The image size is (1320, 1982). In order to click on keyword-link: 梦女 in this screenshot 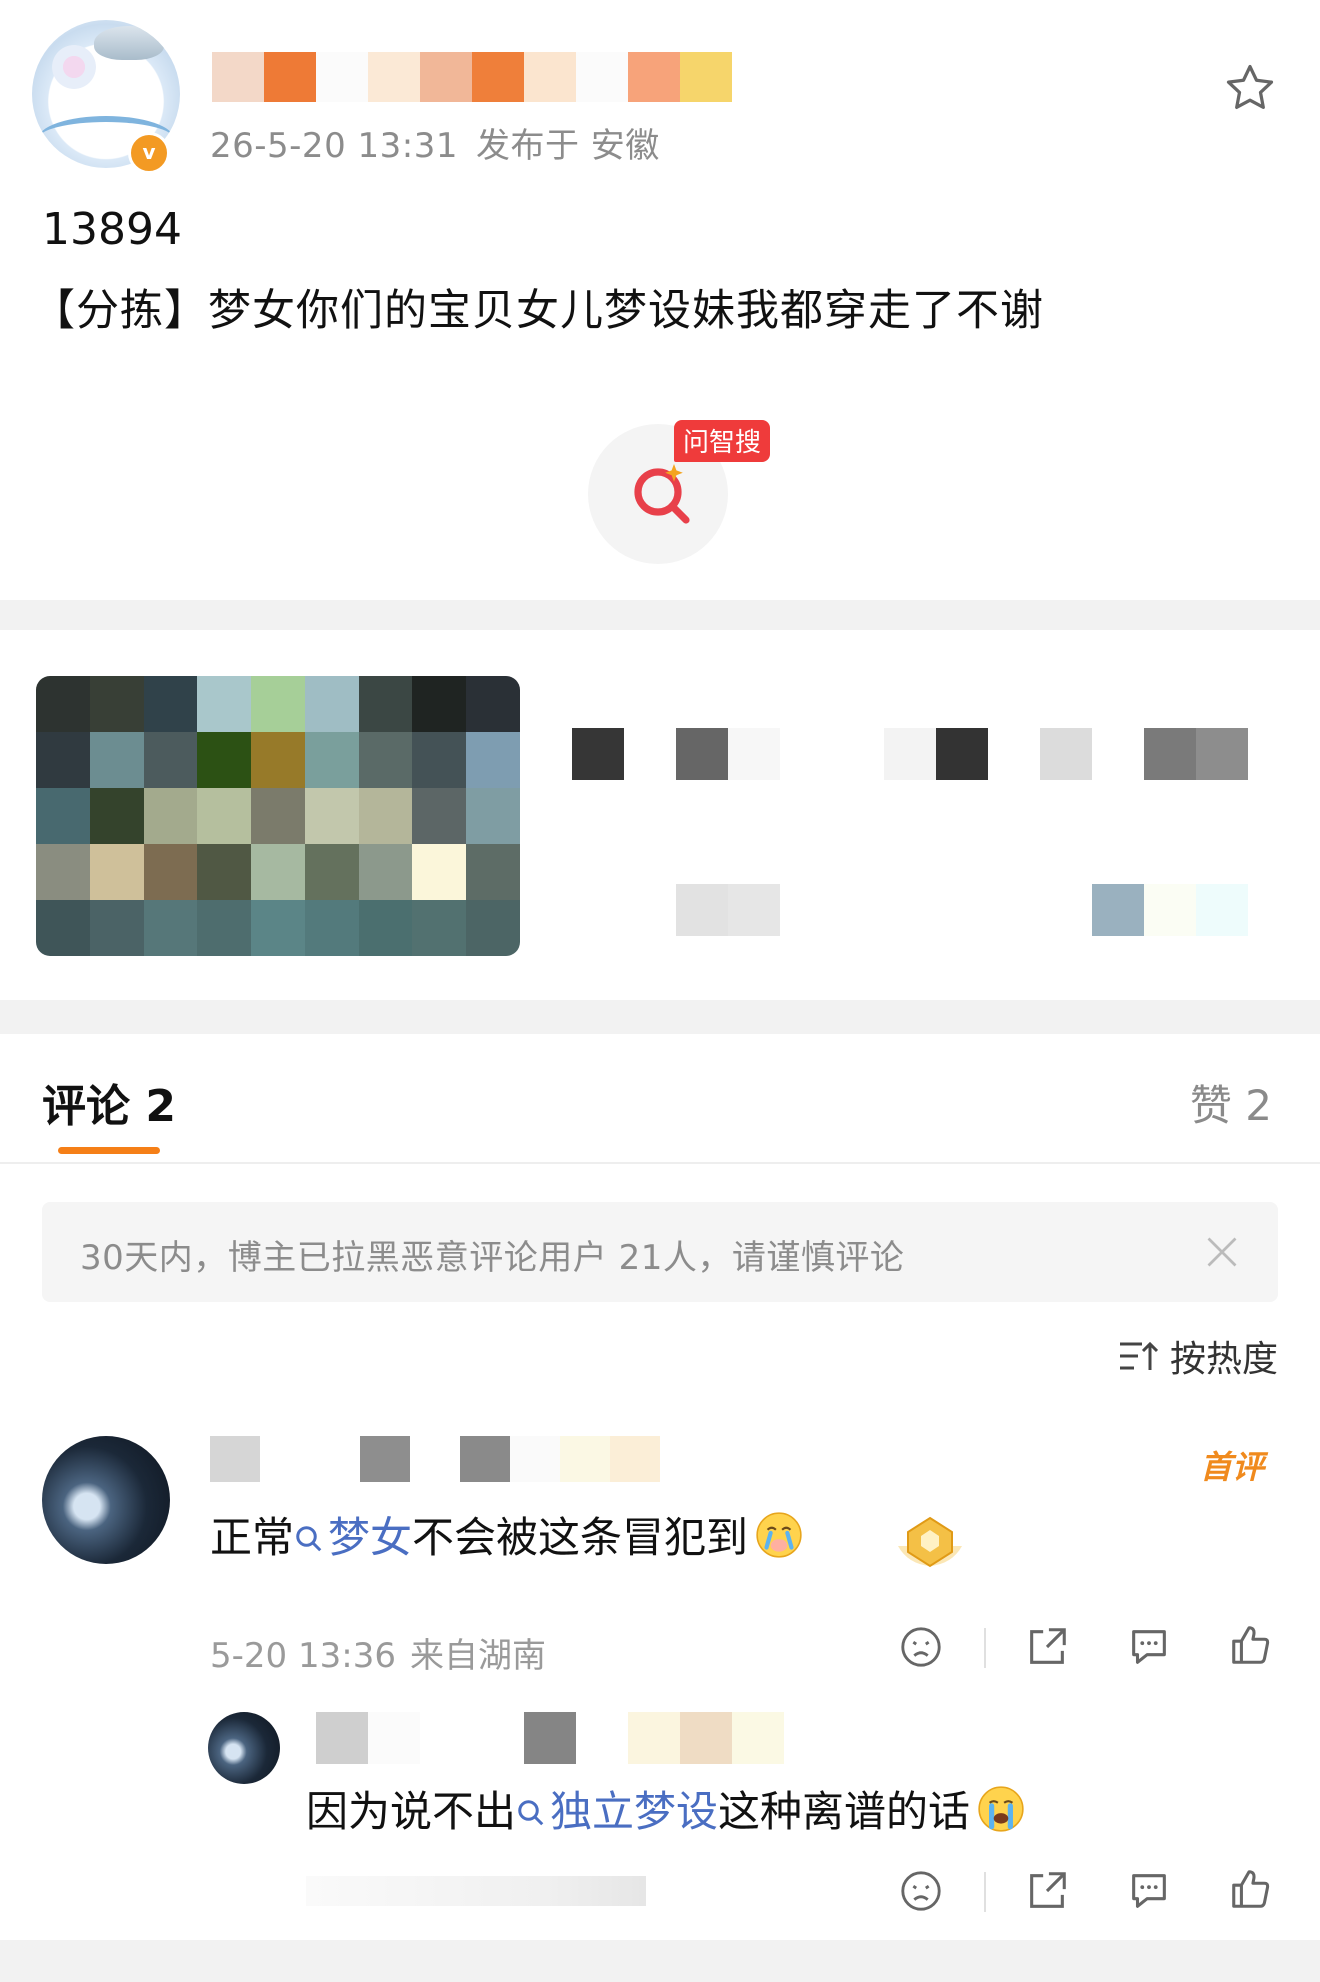, I will do `click(353, 1537)`.